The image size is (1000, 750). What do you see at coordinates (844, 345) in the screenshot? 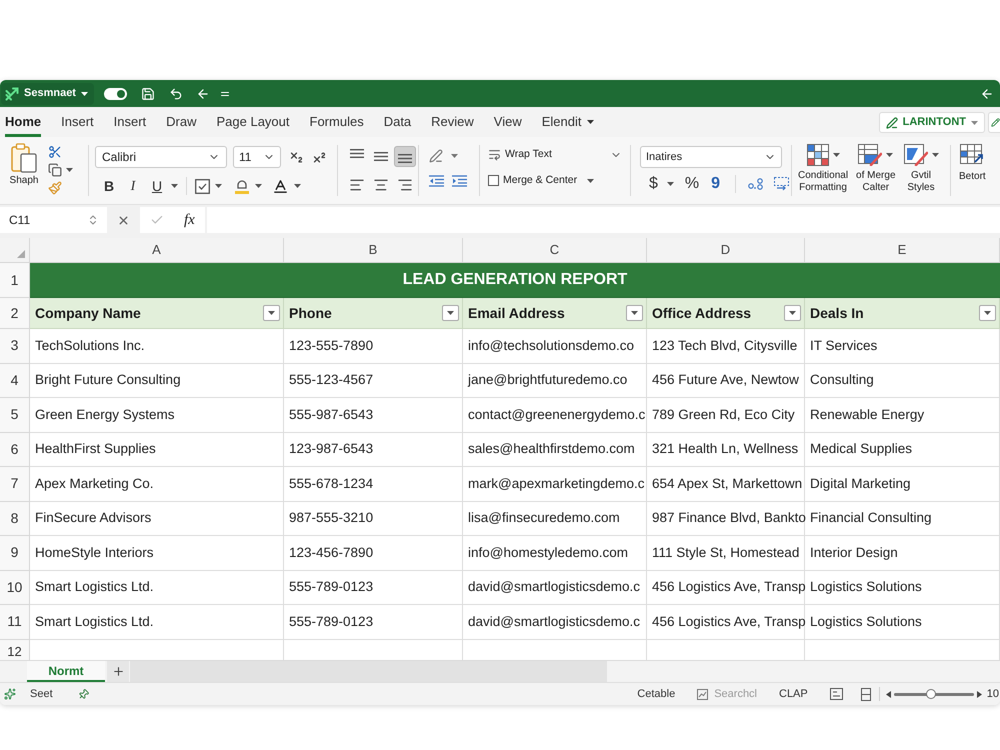
I see `table-cell-text: IT Services` at bounding box center [844, 345].